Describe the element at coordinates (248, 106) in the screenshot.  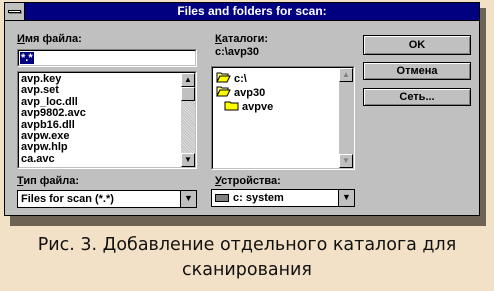
I see `dir-item-avpve: avpve` at that location.